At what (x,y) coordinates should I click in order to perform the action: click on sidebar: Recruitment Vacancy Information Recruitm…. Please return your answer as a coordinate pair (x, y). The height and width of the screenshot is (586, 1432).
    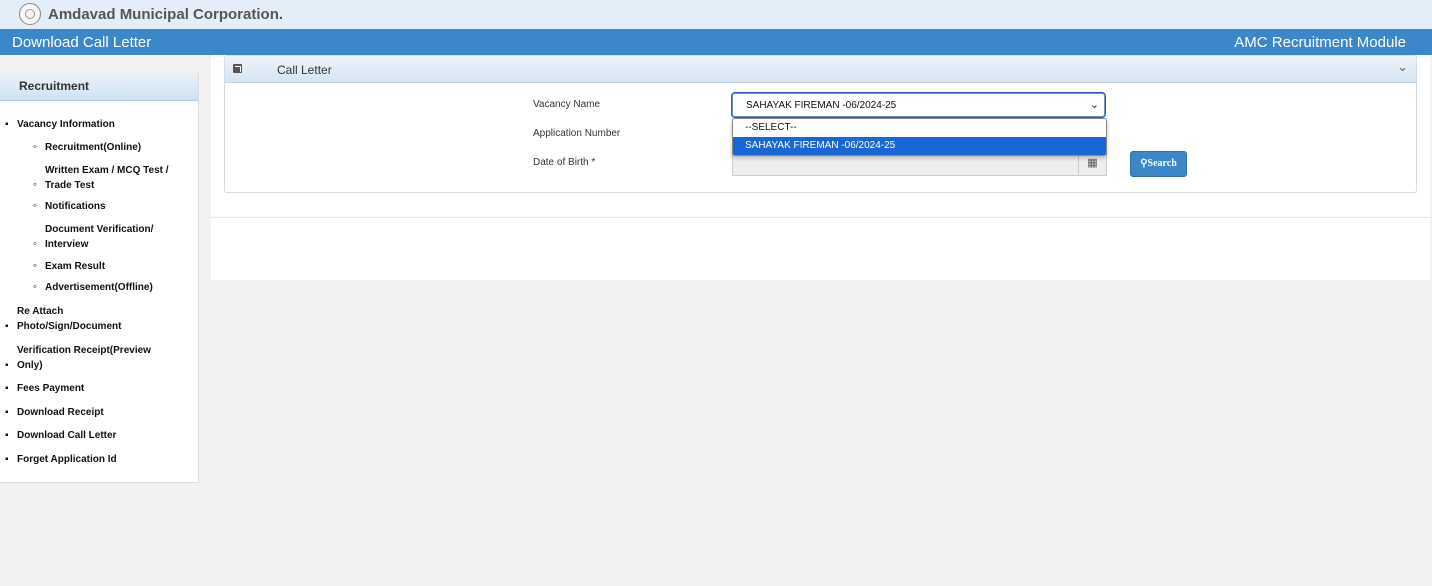
    Looking at the image, I should click on (99, 278).